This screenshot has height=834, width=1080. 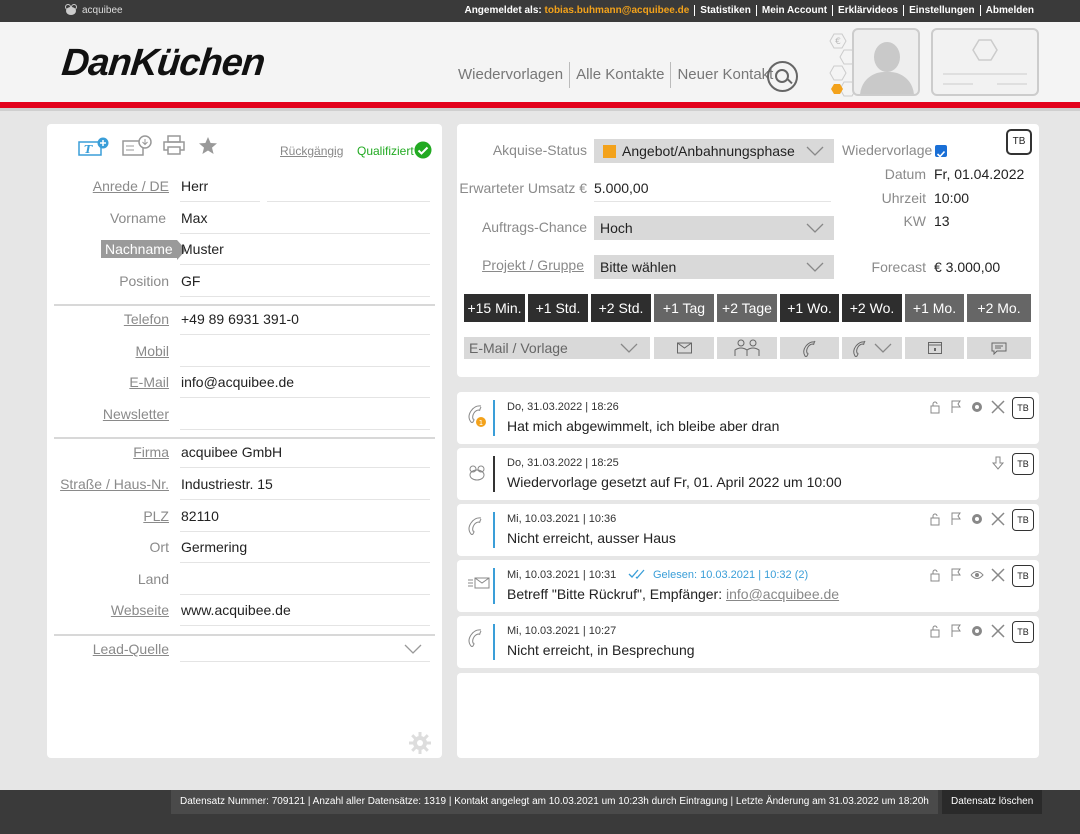 What do you see at coordinates (558, 308) in the screenshot?
I see `time-button-1std: +1 Std.` at bounding box center [558, 308].